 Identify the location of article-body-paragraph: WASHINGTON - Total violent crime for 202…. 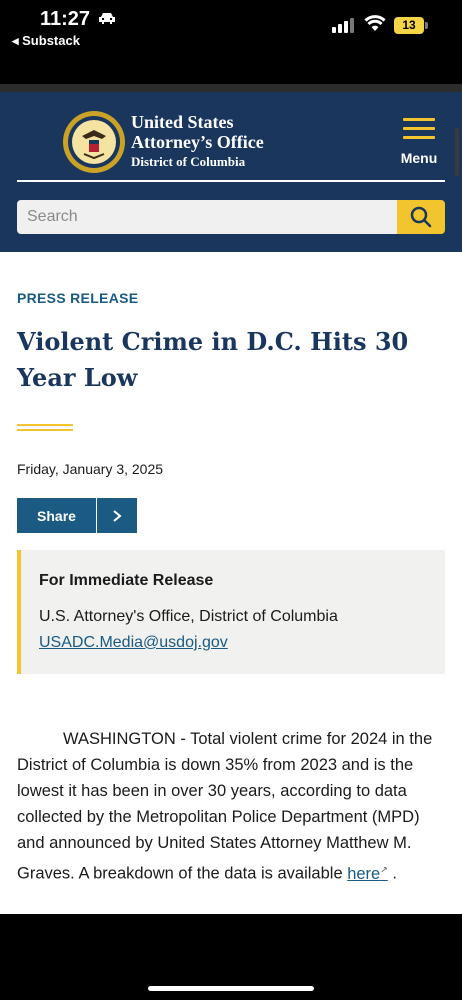
(231, 806).